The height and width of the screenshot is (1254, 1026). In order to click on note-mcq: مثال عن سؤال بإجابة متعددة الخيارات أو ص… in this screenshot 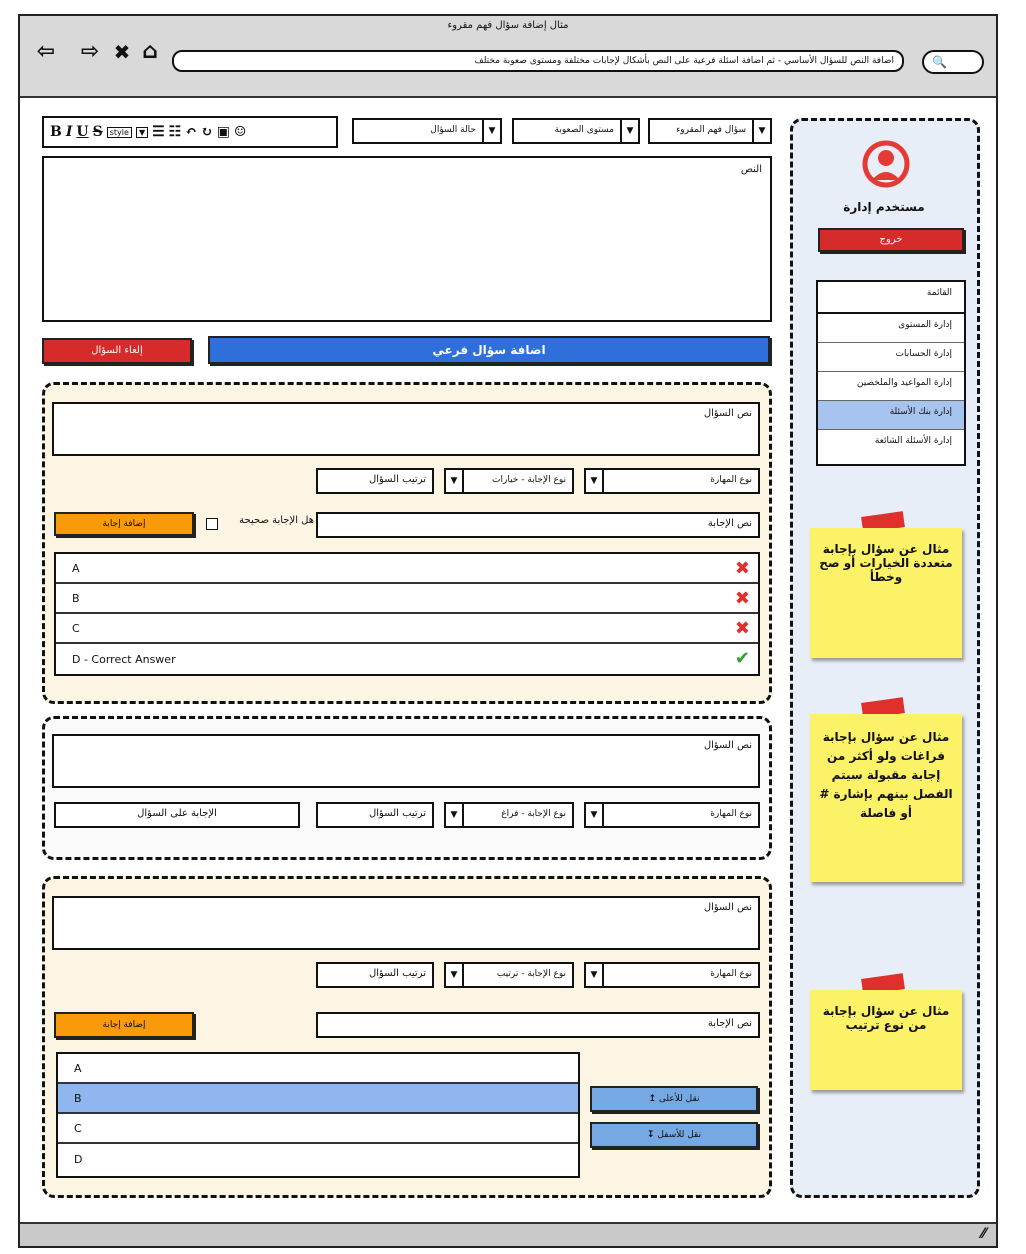, I will do `click(886, 593)`.